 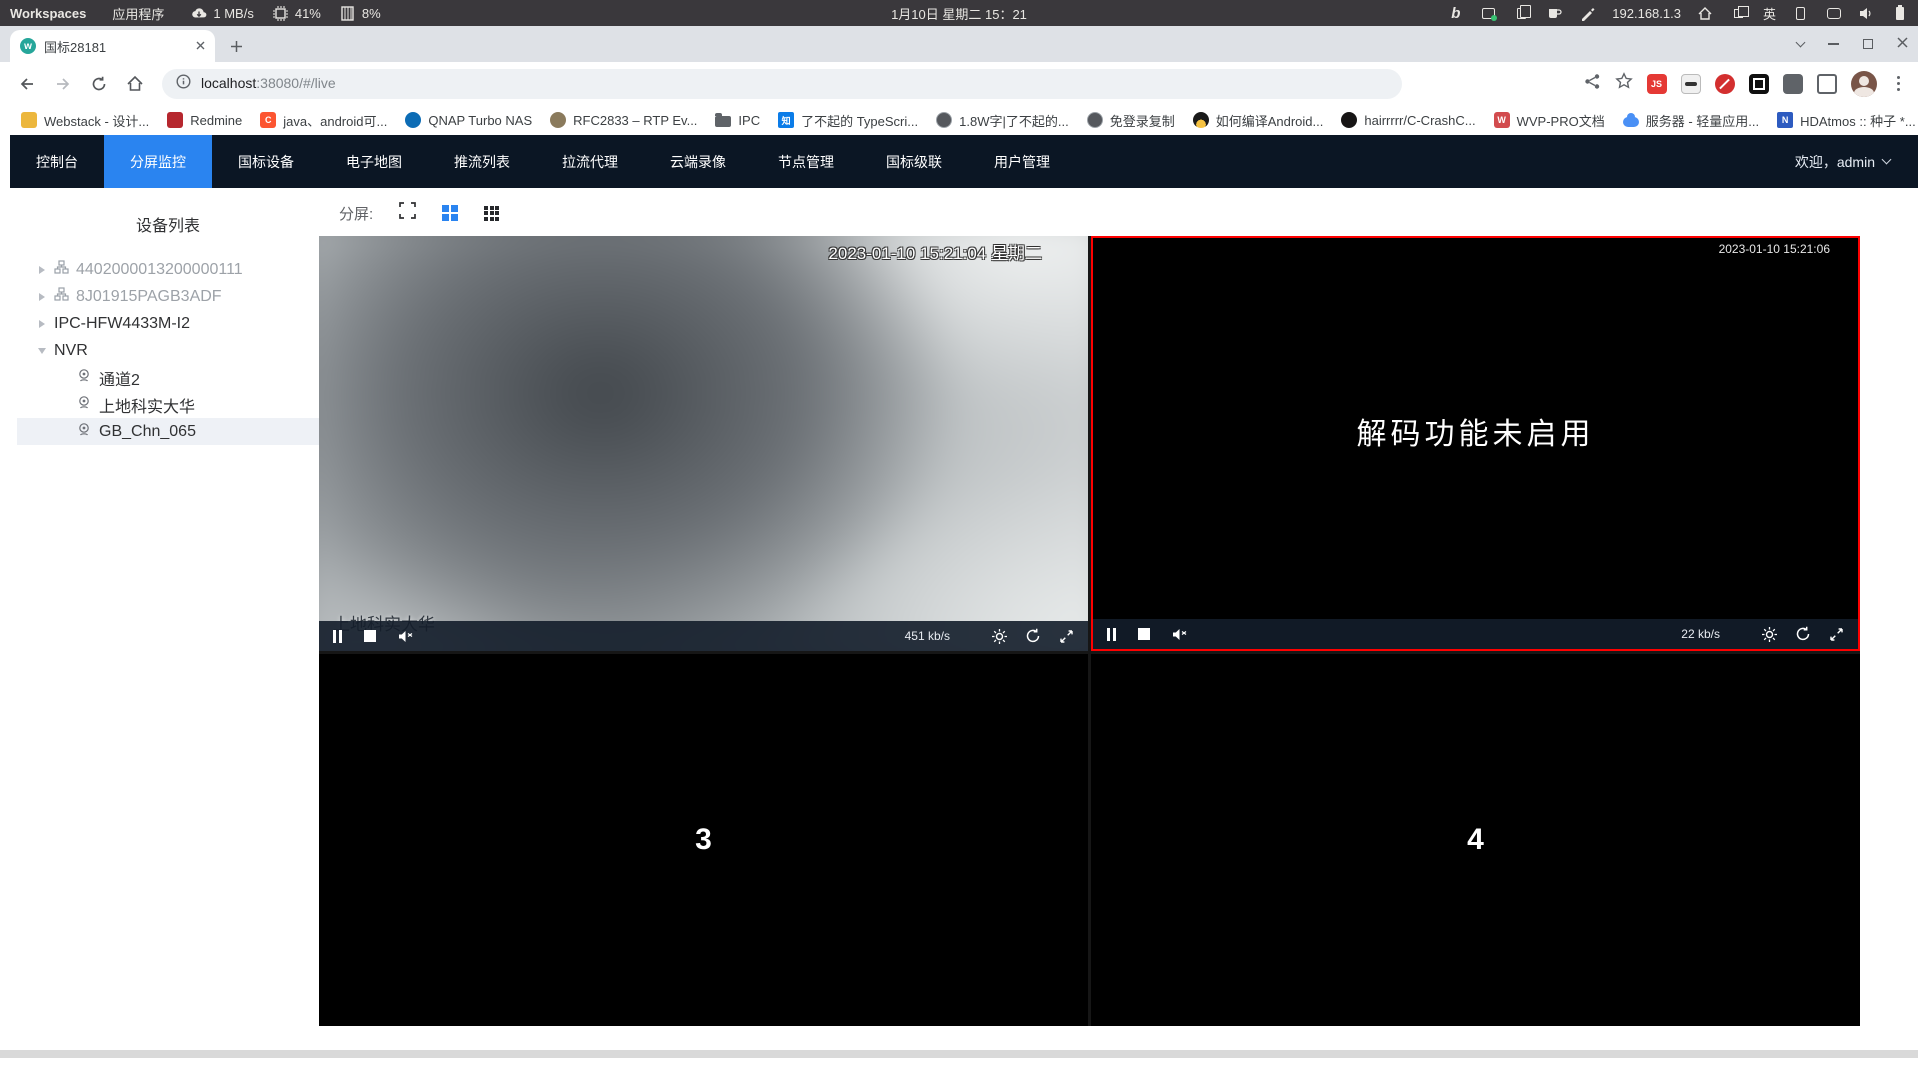 I want to click on nav-item-gb-devices: 国标设备, so click(x=266, y=161).